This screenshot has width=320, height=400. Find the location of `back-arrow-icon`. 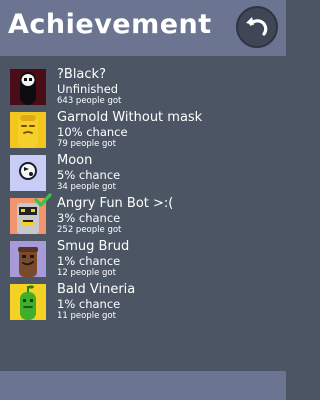

back-arrow-icon is located at coordinates (257, 26).